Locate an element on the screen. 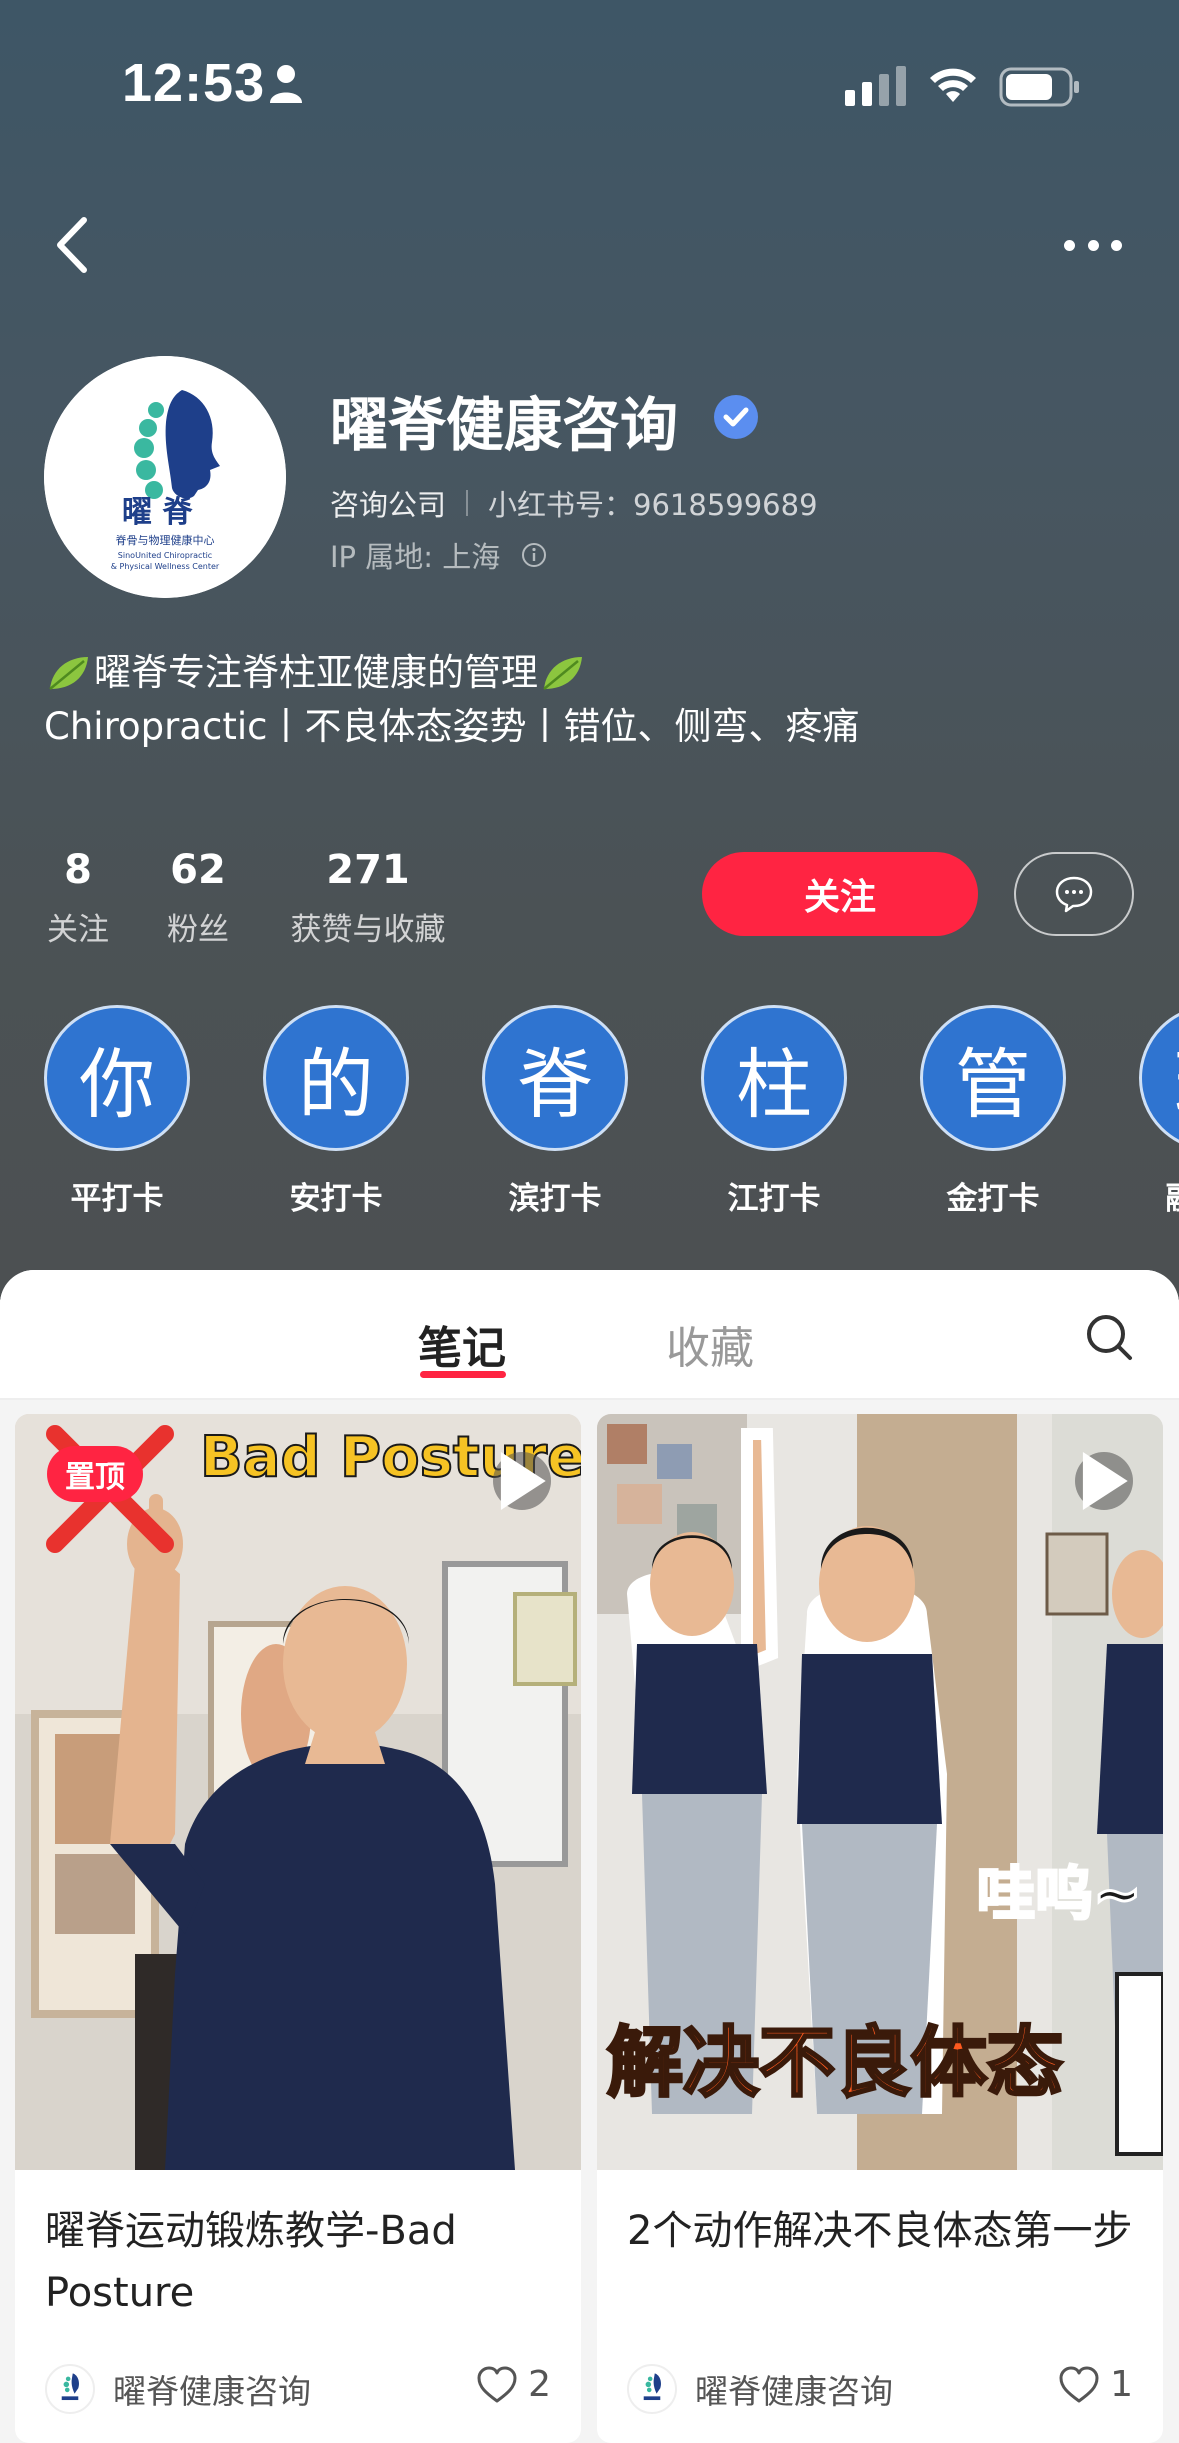 The height and width of the screenshot is (2443, 1179). cover-caption-top: 哇呜~ is located at coordinates (1059, 1894).